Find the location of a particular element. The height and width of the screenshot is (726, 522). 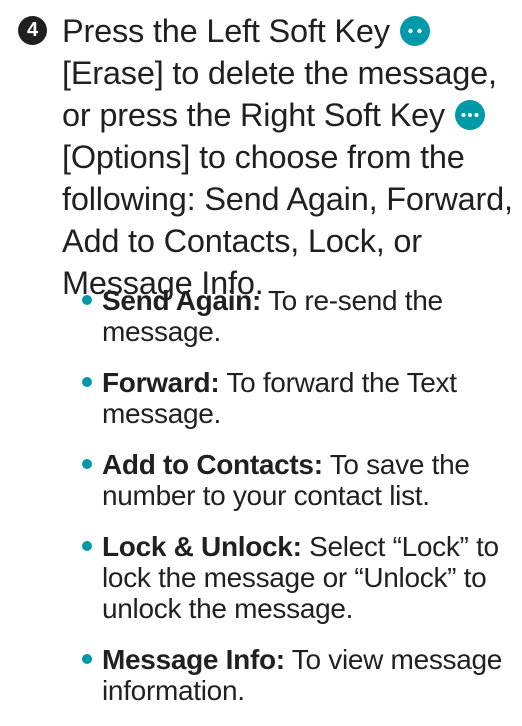

option-term: Add to Contacts: is located at coordinates (212, 464).